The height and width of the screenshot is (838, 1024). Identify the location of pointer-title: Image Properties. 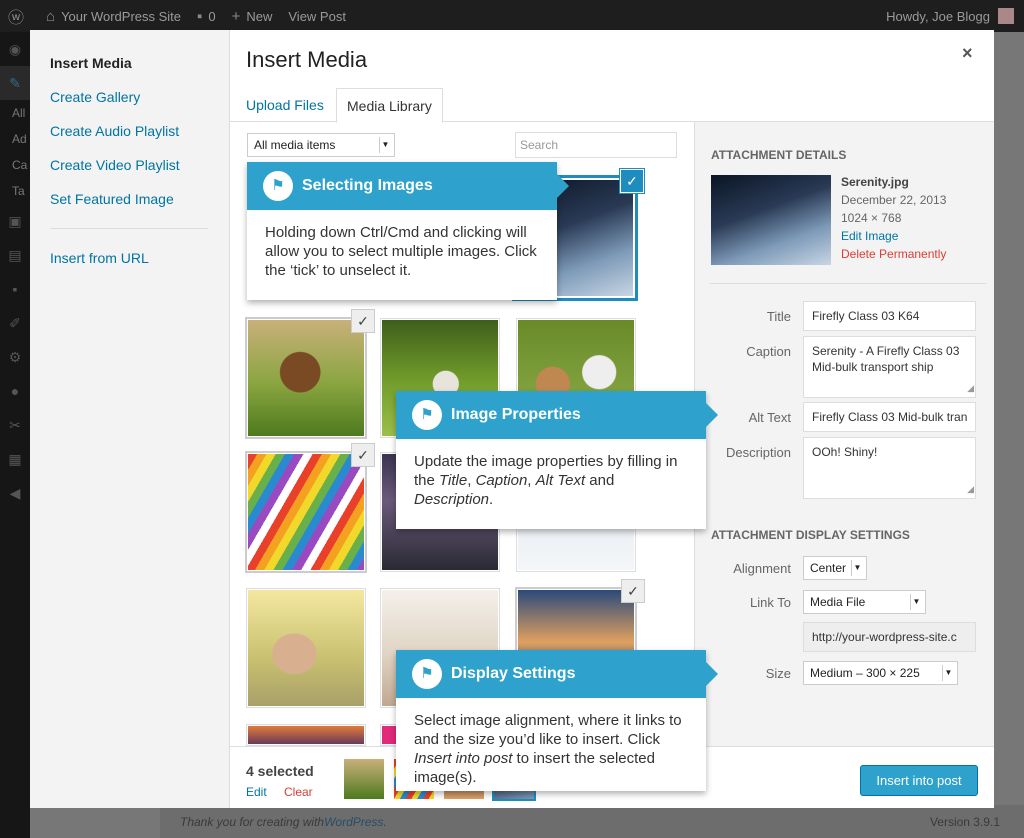
(551, 415).